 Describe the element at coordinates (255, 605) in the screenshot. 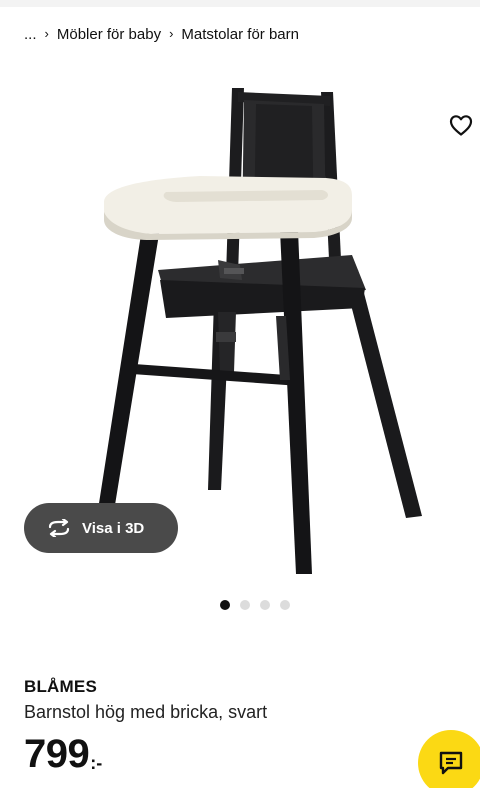

I see `gallery-pagination` at that location.